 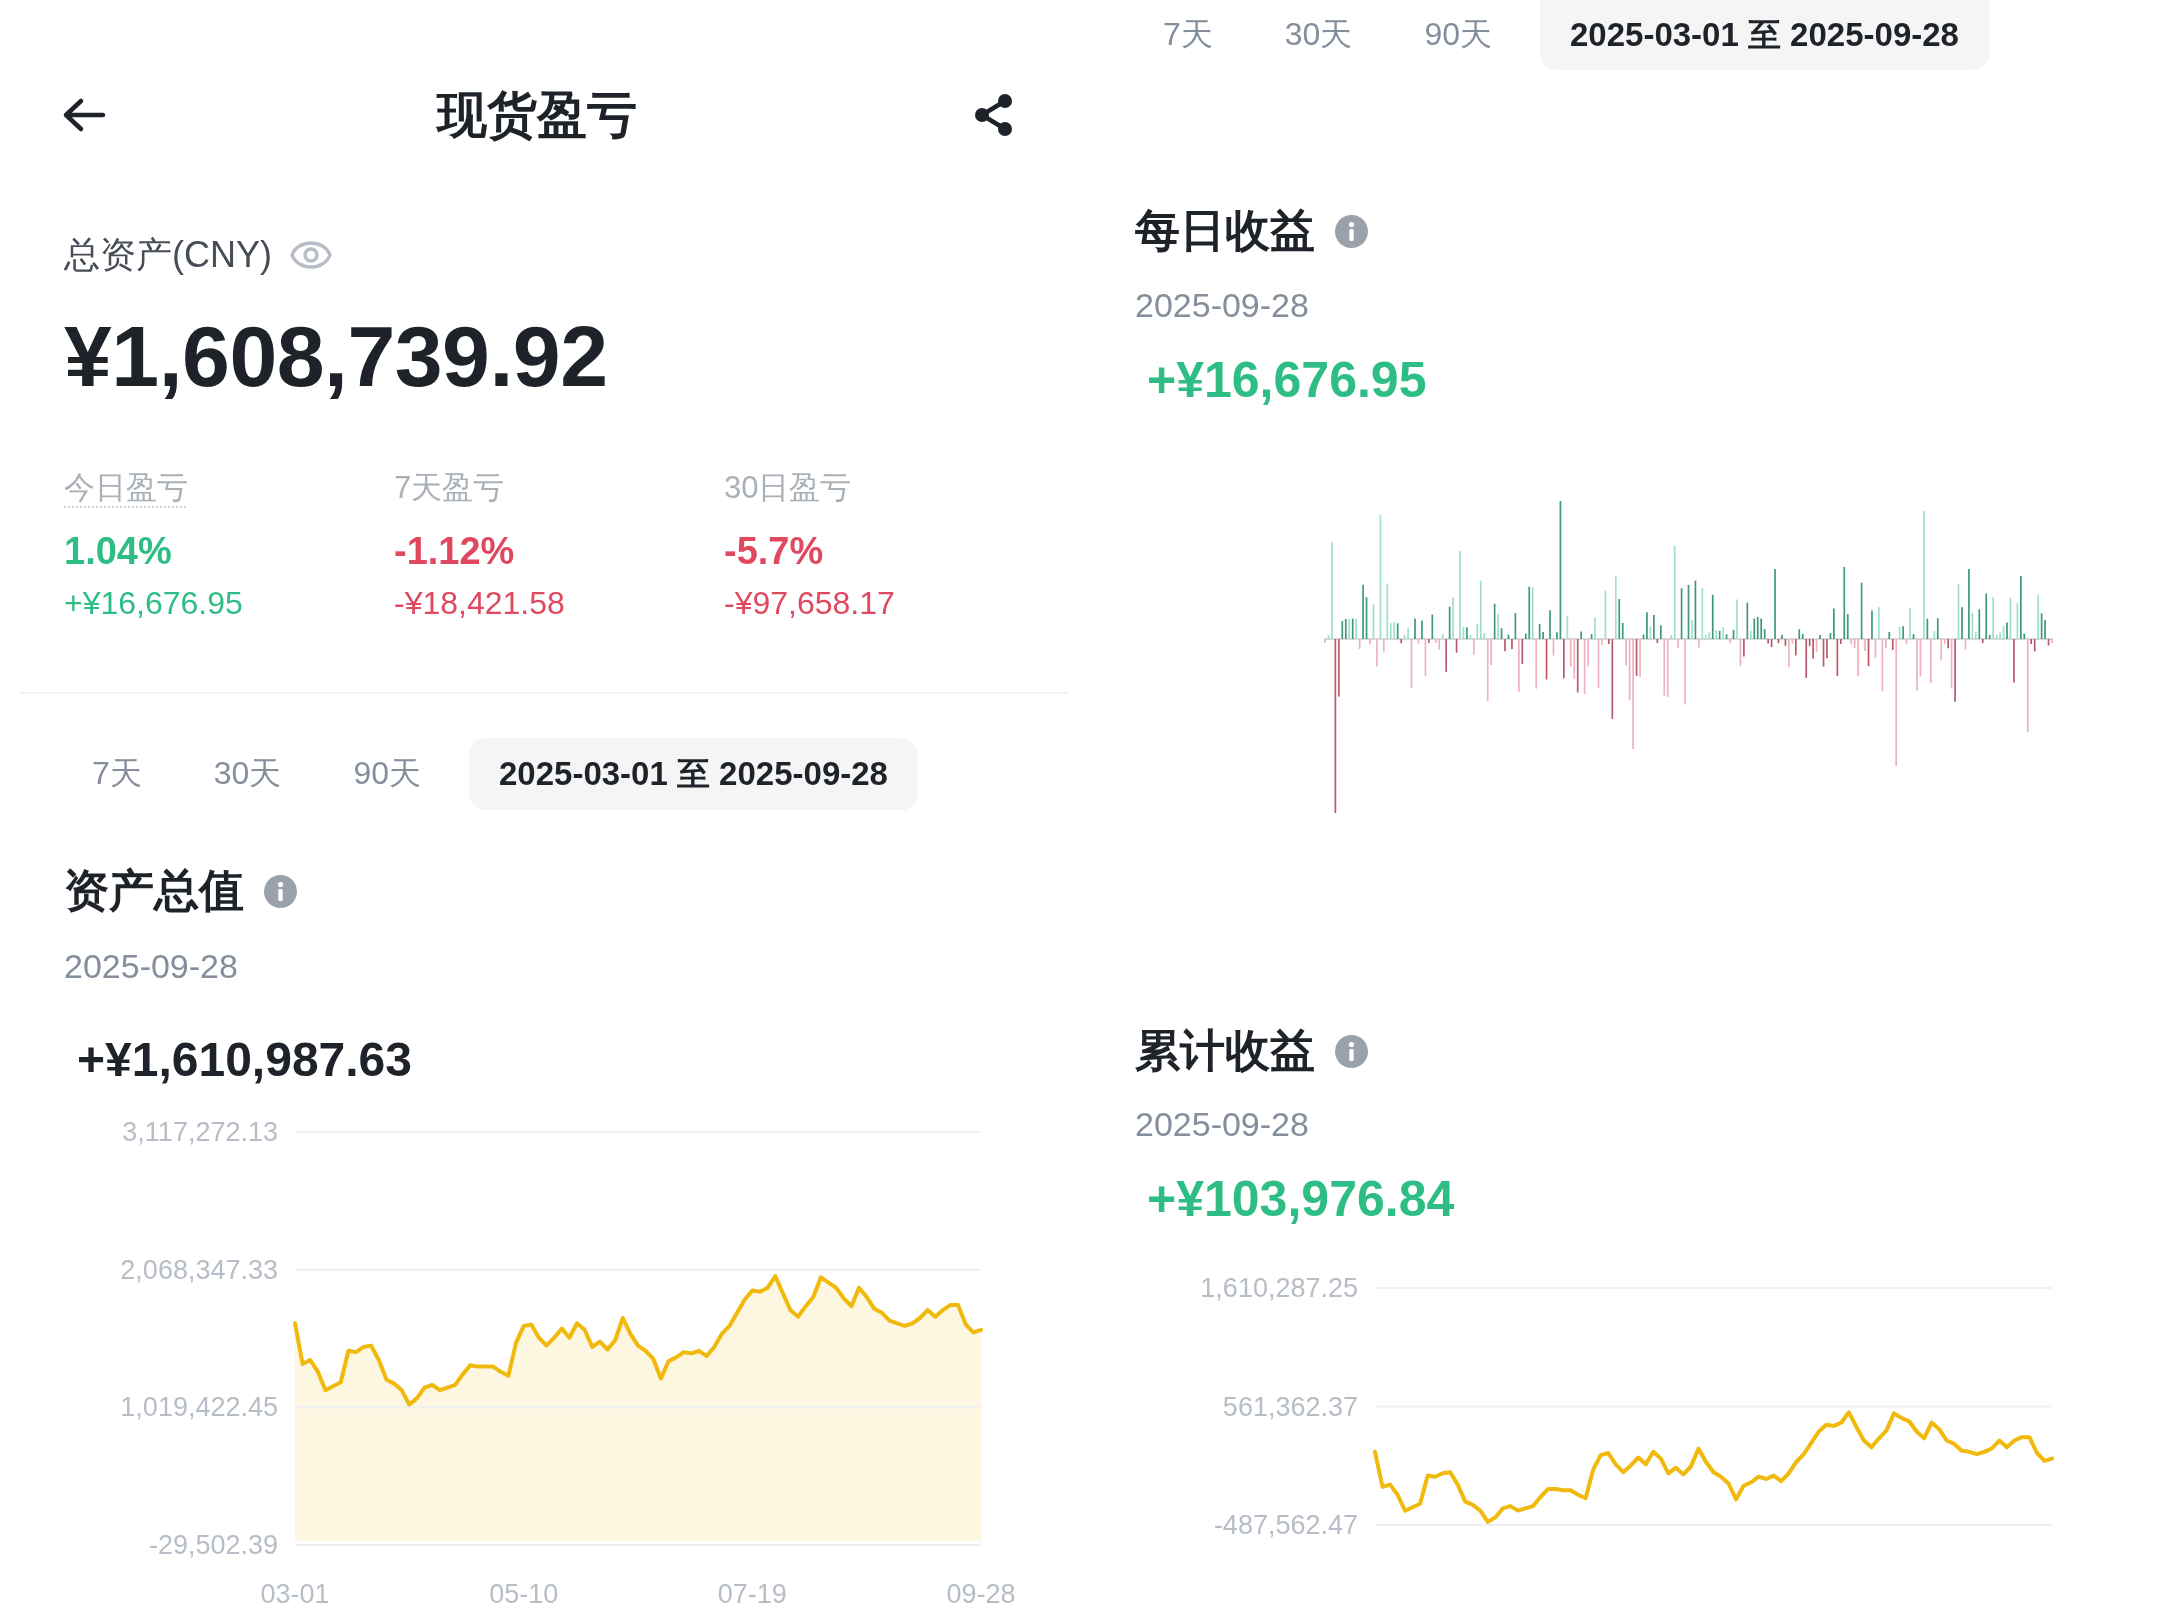 What do you see at coordinates (774, 551) in the screenshot?
I see `pnl-percent: -5.7%` at bounding box center [774, 551].